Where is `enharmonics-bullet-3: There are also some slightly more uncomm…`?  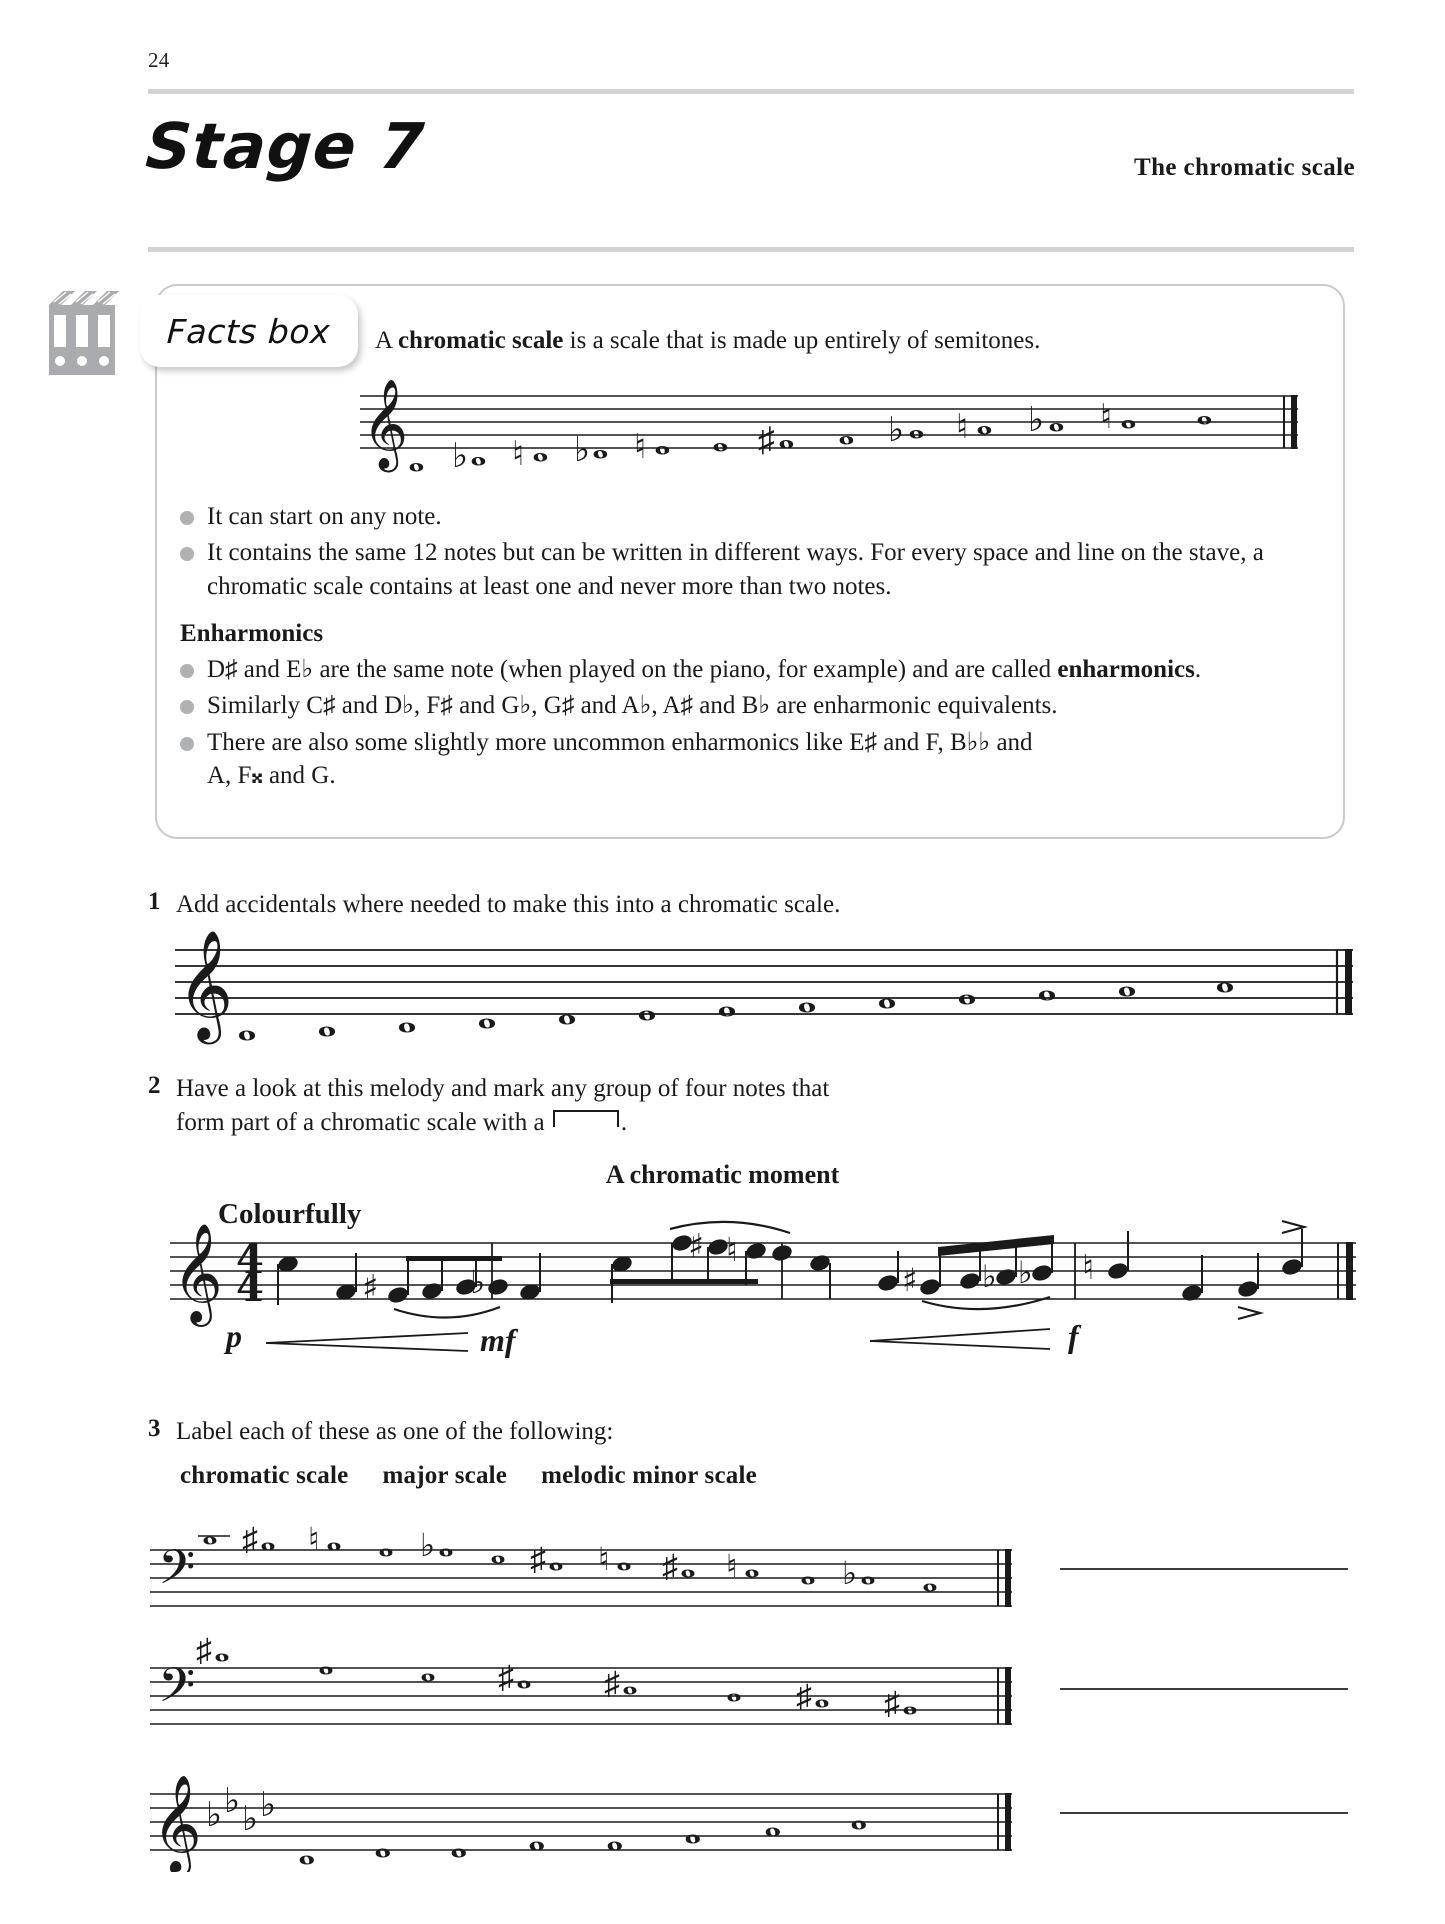 enharmonics-bullet-3: There are also some slightly more uncomm… is located at coordinates (620, 758).